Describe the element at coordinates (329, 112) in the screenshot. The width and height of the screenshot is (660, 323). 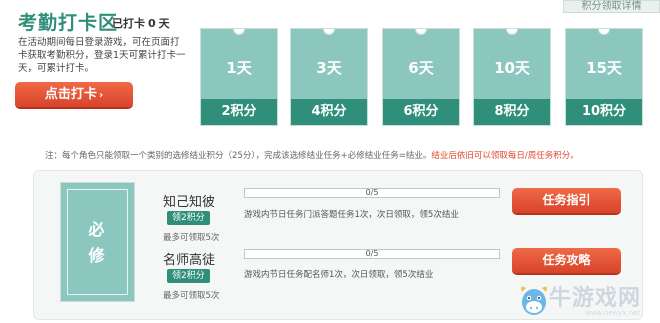
I see `day-reward: 4积分` at that location.